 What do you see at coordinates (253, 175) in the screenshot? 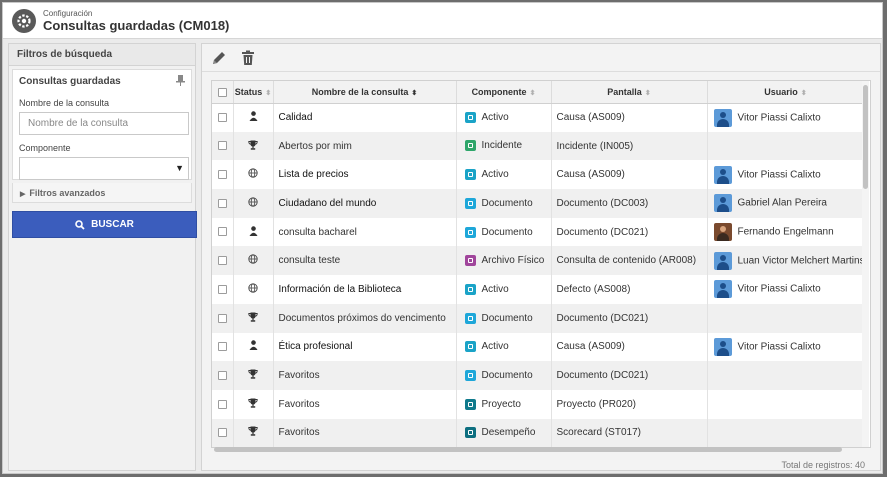
I see `status-cell` at bounding box center [253, 175].